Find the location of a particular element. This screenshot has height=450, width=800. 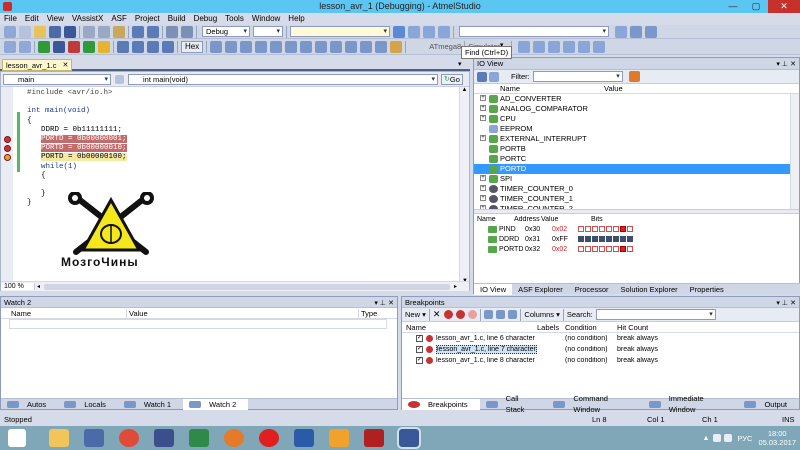

editor-hscroll is located at coordinates (247, 286).